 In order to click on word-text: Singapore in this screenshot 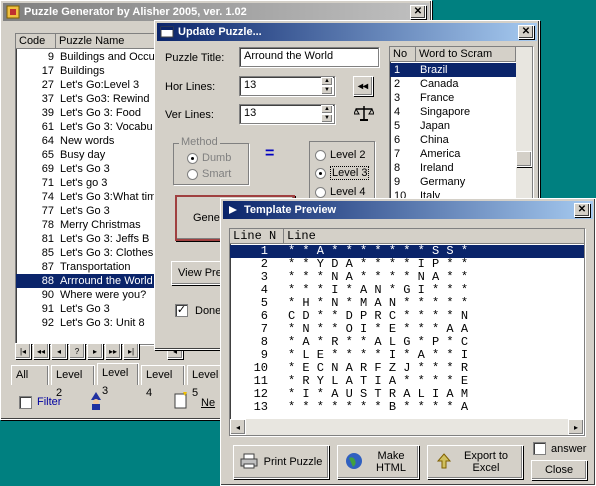, I will do `click(445, 112)`.